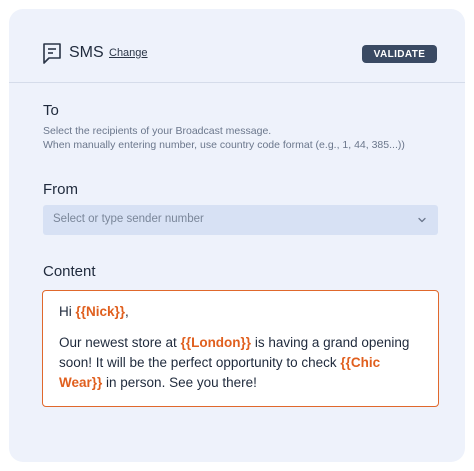 Image resolution: width=474 pixels, height=471 pixels. I want to click on sender-number-select: Select or type sender number, so click(240, 220).